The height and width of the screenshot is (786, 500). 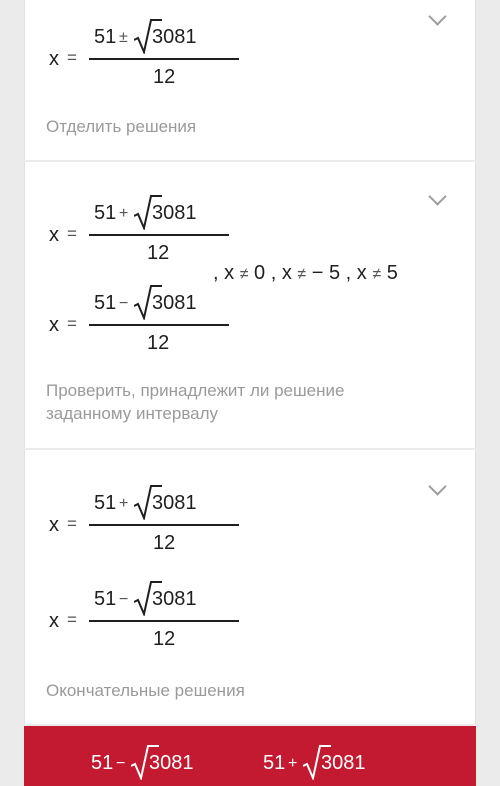 What do you see at coordinates (132, 413) in the screenshot?
I see `step-caption-line-2: заданному интервалу` at bounding box center [132, 413].